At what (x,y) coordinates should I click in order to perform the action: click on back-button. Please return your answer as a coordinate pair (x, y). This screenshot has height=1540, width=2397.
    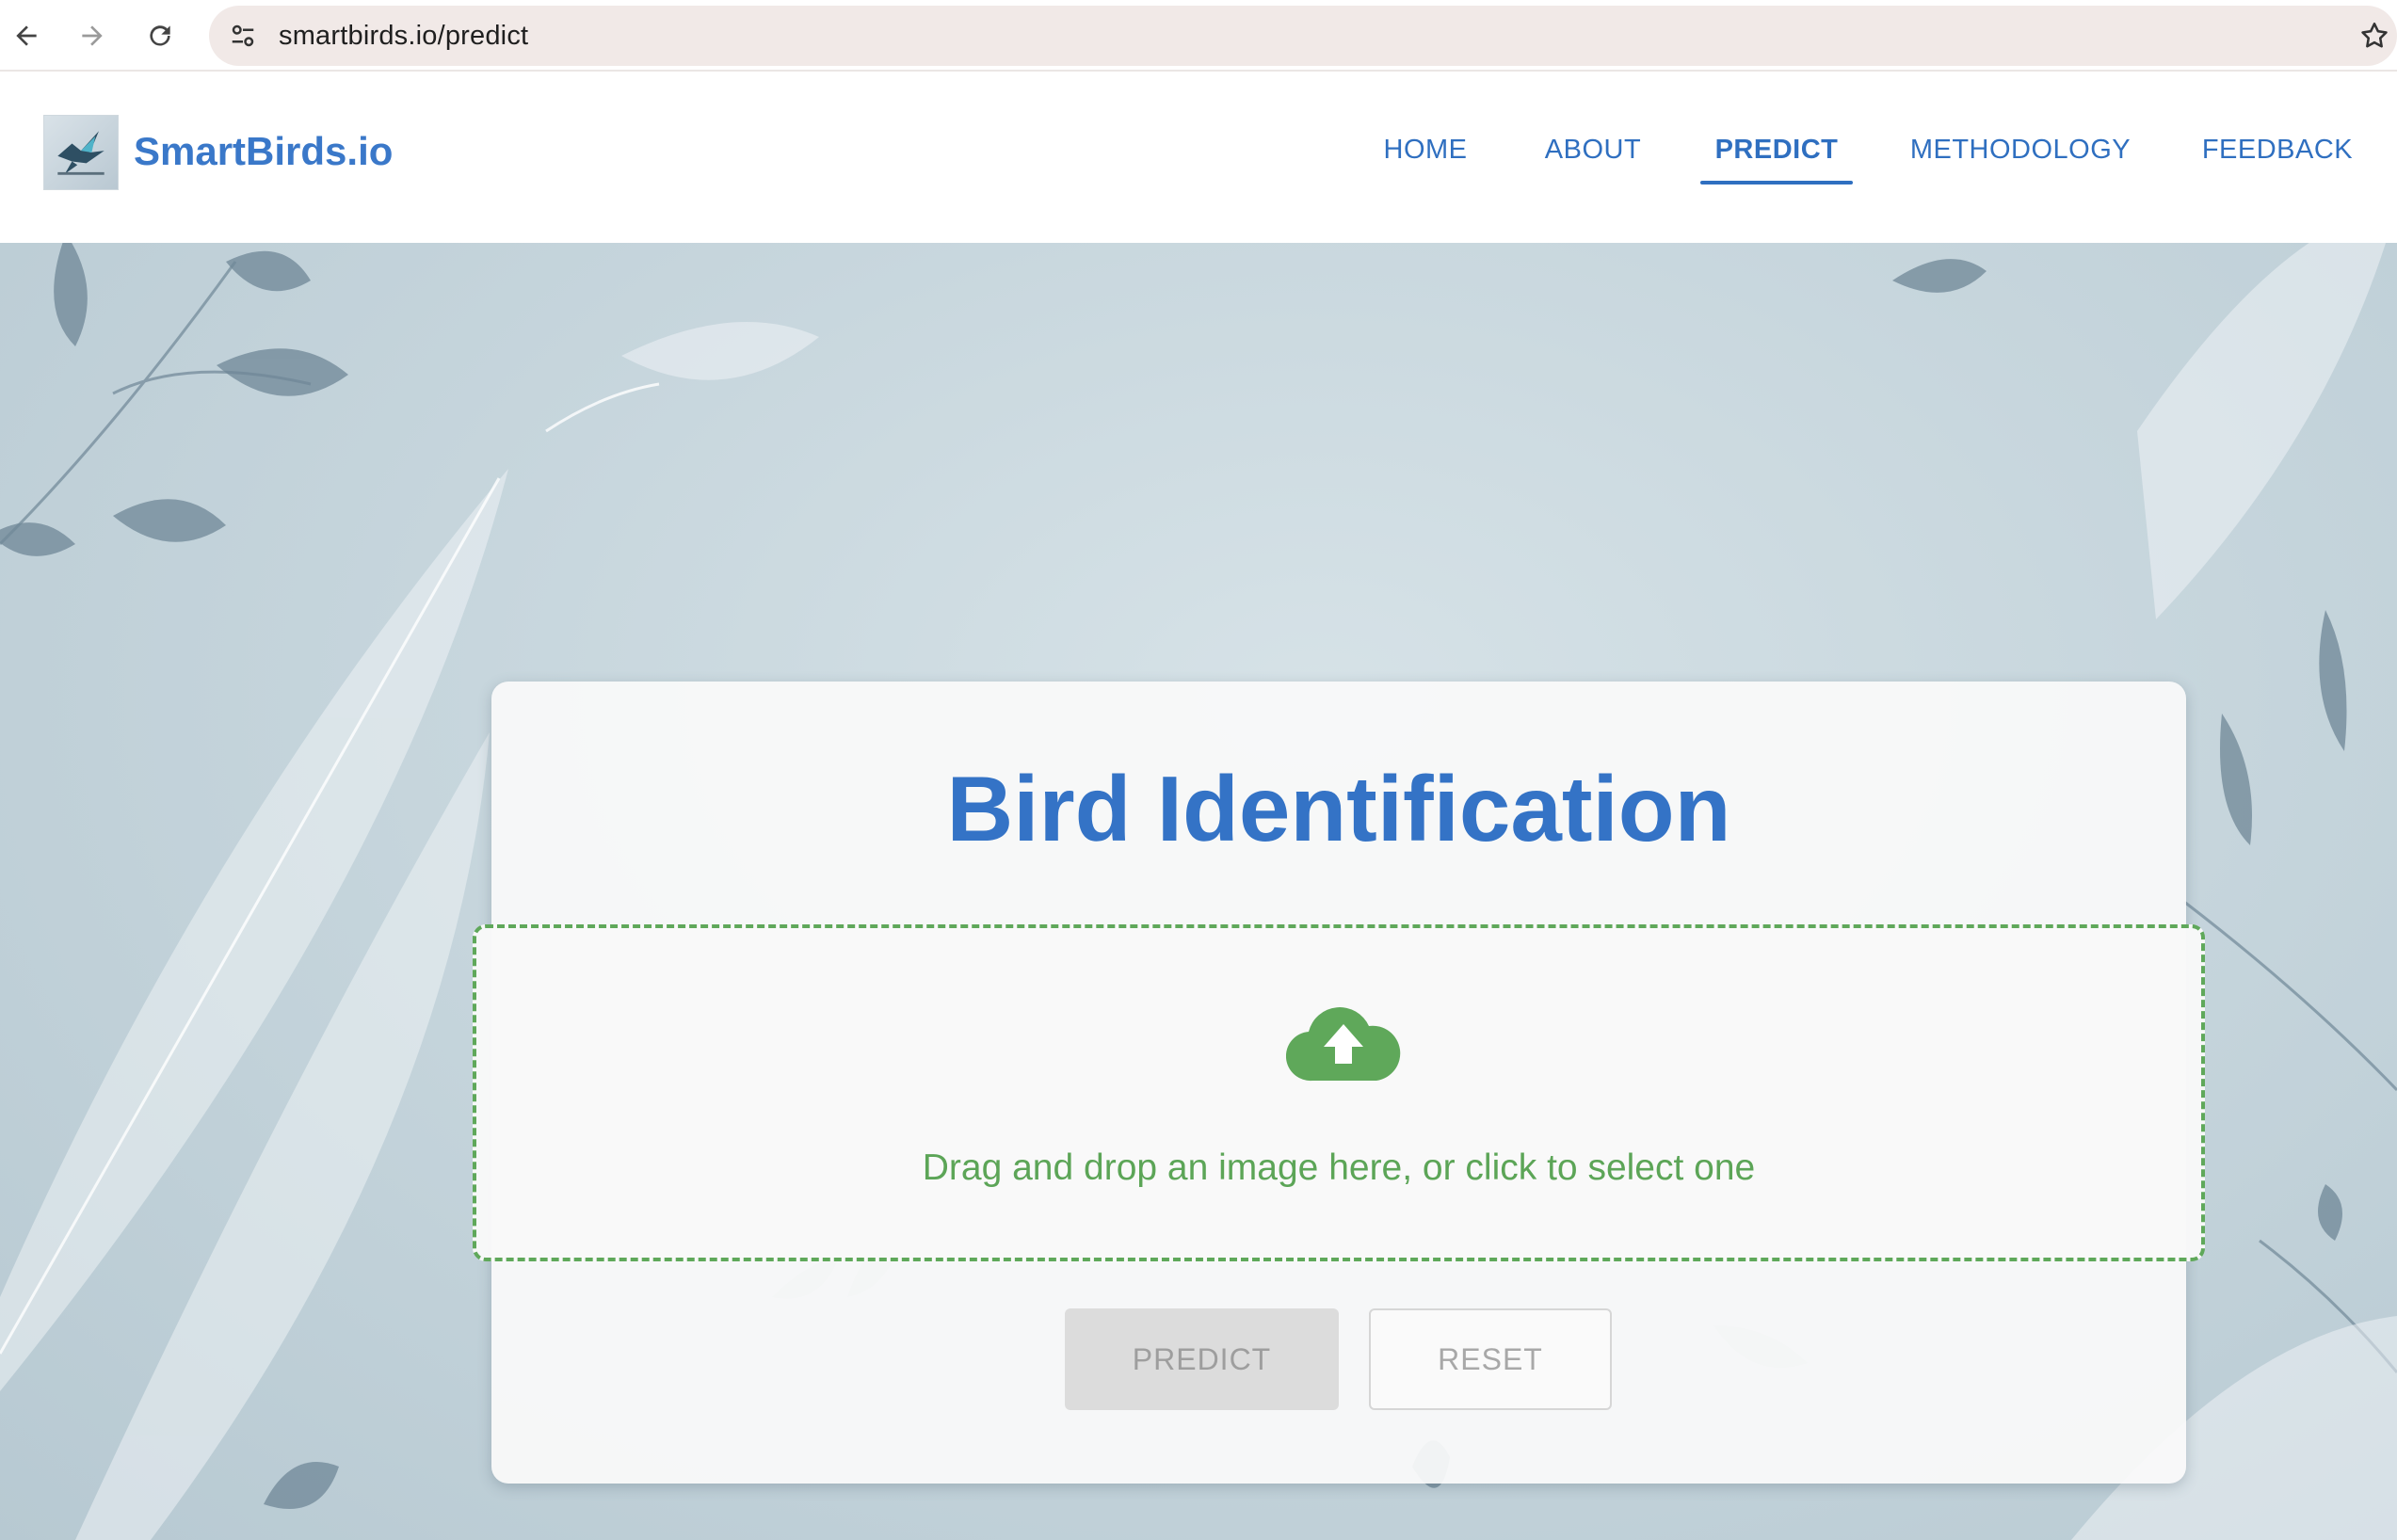
    Looking at the image, I should click on (26, 35).